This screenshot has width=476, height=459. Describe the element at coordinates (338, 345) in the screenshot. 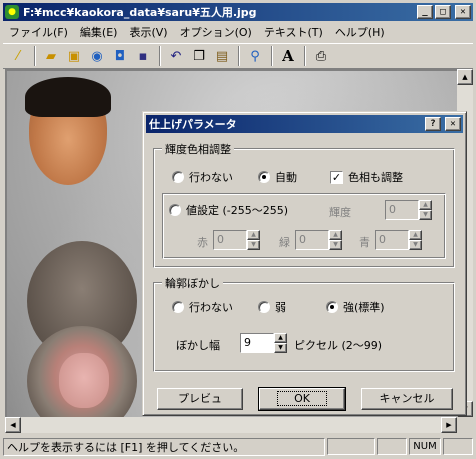

I see `blur-unit-label: ピクセル (2〜99)` at that location.